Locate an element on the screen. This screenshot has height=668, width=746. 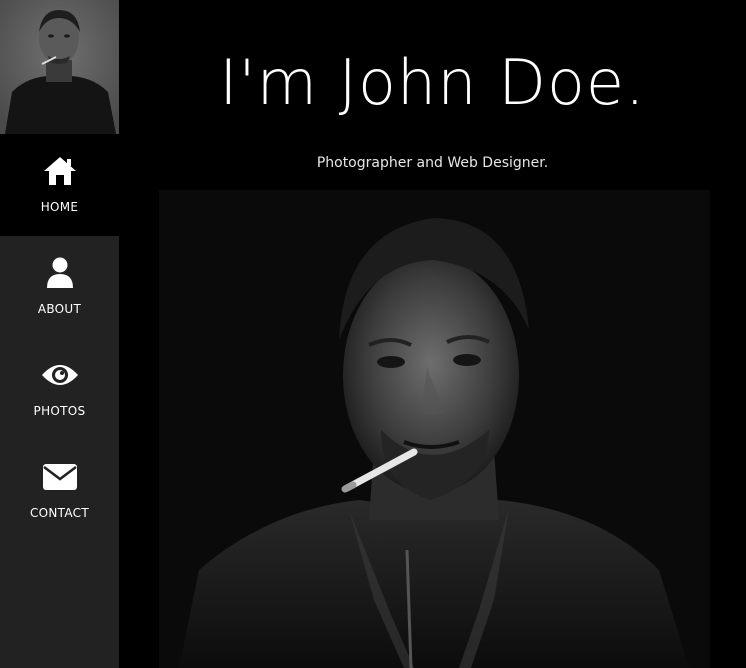
envelope-icon is located at coordinates (60, 477).